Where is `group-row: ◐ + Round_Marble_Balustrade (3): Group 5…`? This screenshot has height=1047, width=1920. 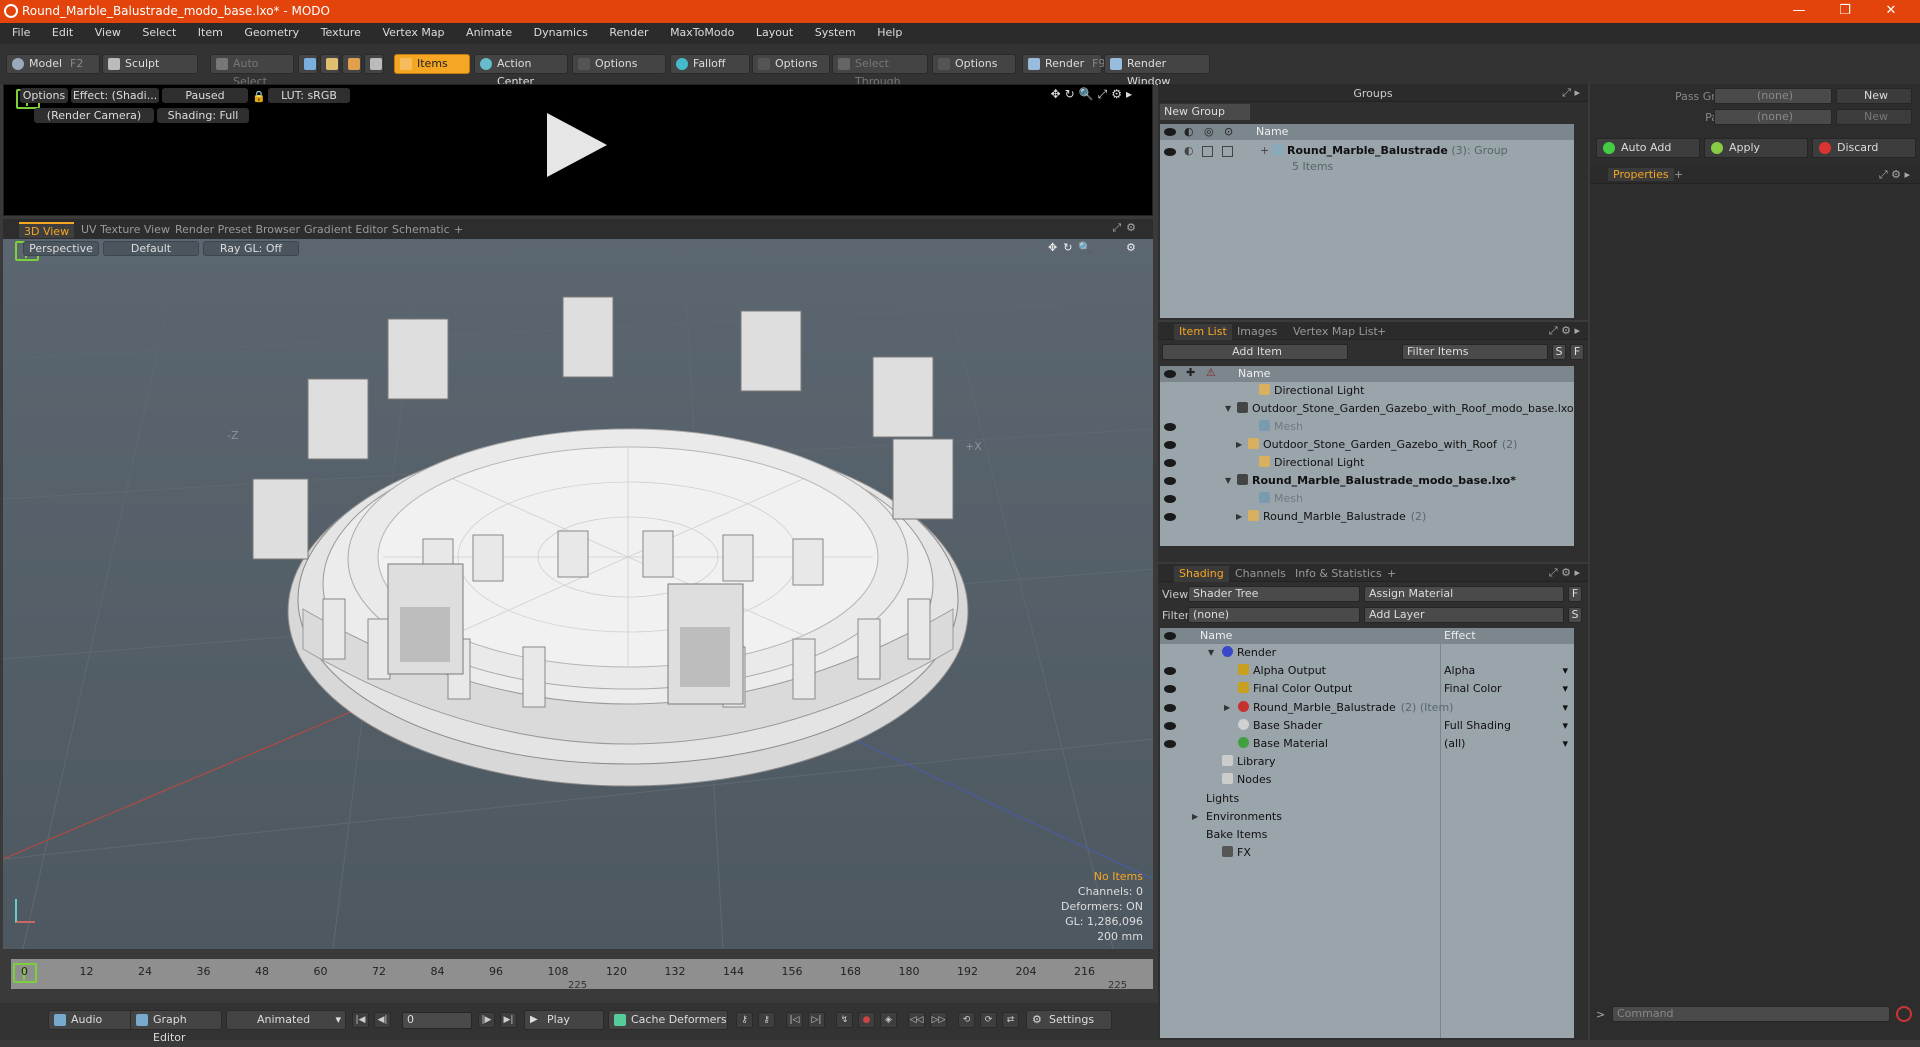 group-row: ◐ + Round_Marble_Balustrade (3): Group 5… is located at coordinates (1367, 160).